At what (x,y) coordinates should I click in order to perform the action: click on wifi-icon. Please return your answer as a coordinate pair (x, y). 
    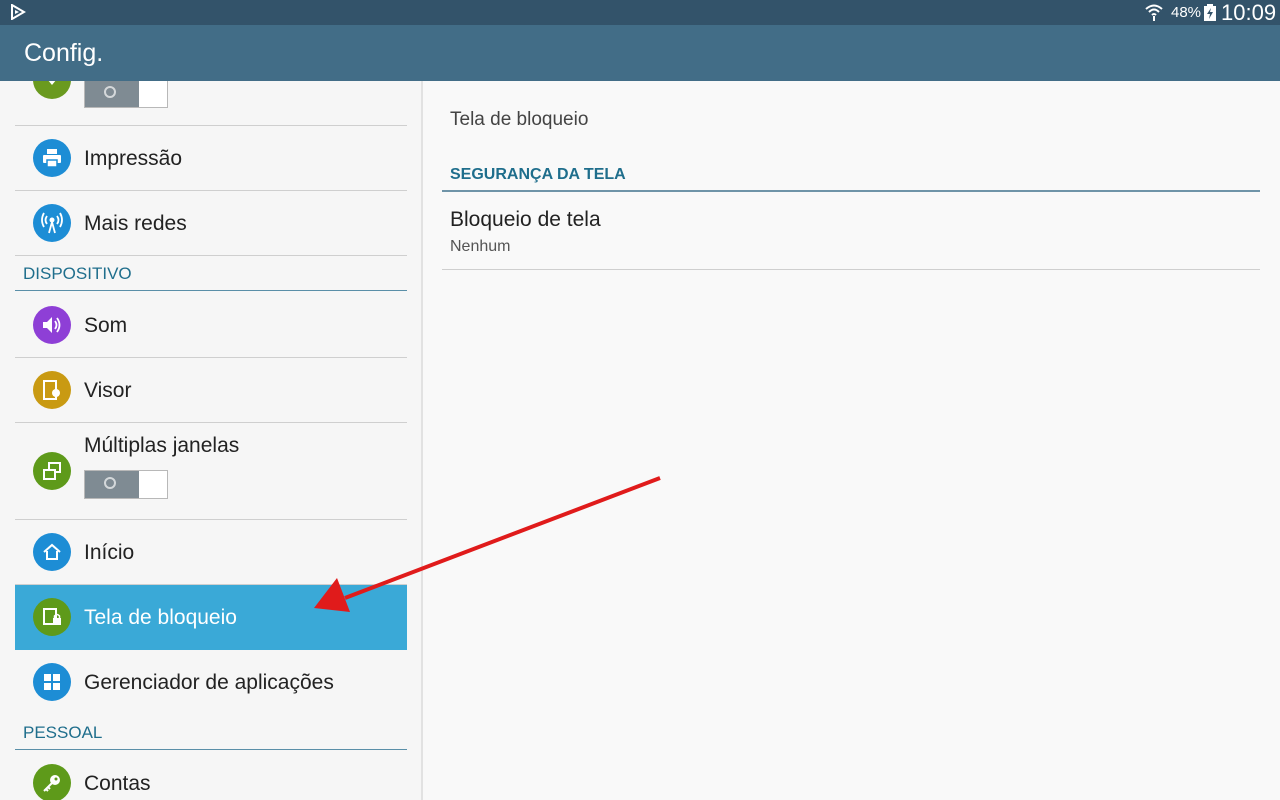
    Looking at the image, I should click on (1154, 12).